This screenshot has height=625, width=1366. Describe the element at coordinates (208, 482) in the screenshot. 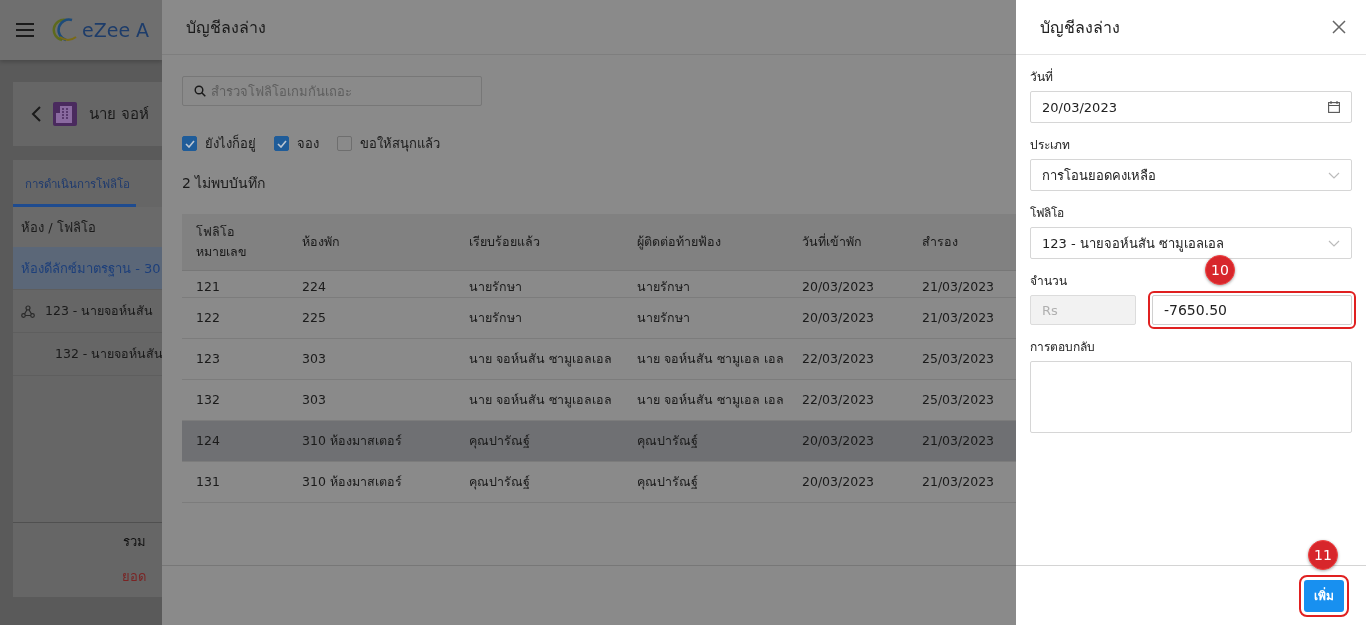

I see `table-cell-text: 131` at that location.